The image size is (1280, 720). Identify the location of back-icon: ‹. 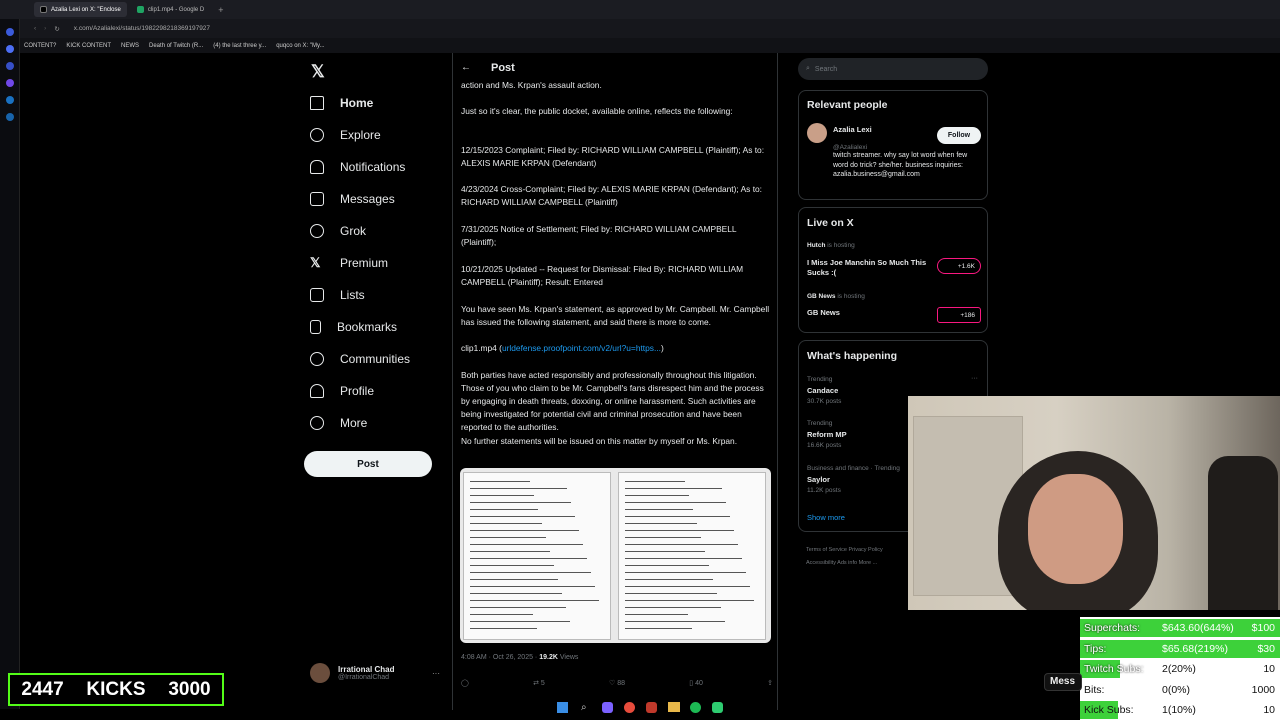
(35, 28).